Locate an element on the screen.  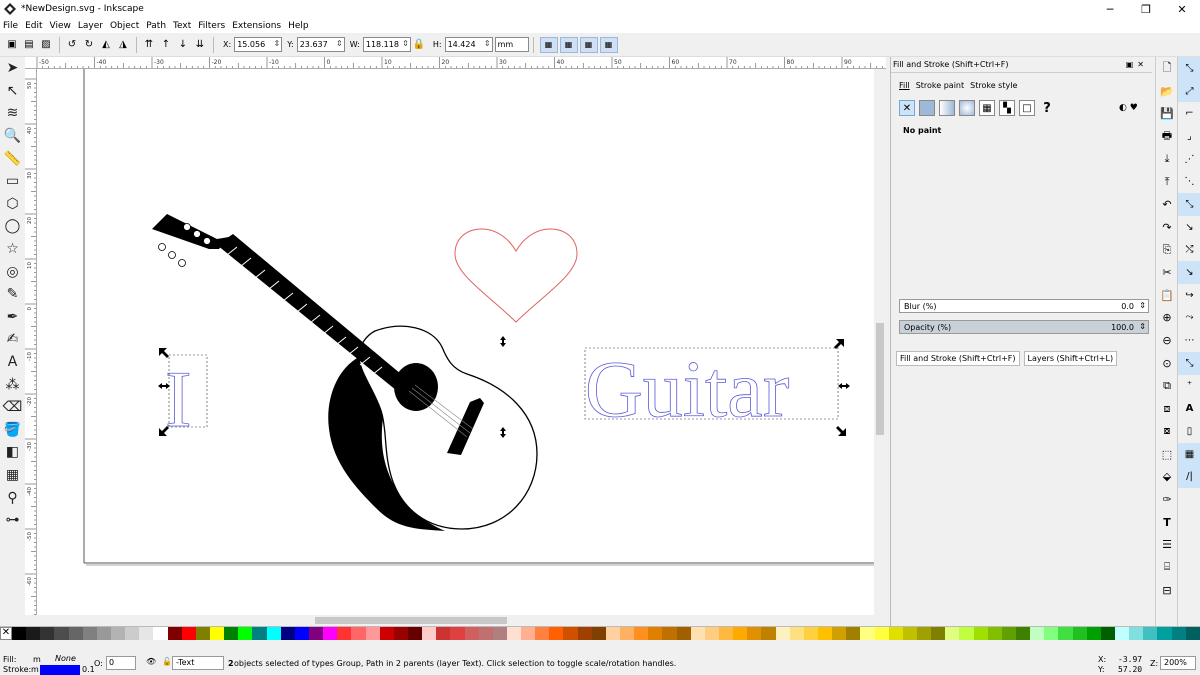
dropper-icon: ⚲ is located at coordinates (12, 497).